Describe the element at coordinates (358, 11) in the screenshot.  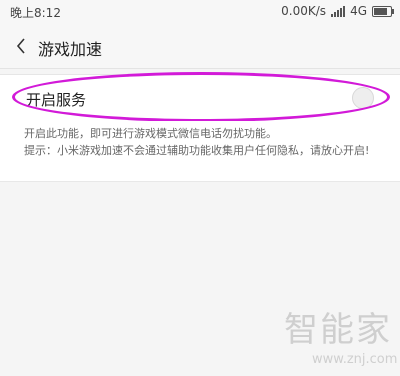
I see `network-type: 4G` at that location.